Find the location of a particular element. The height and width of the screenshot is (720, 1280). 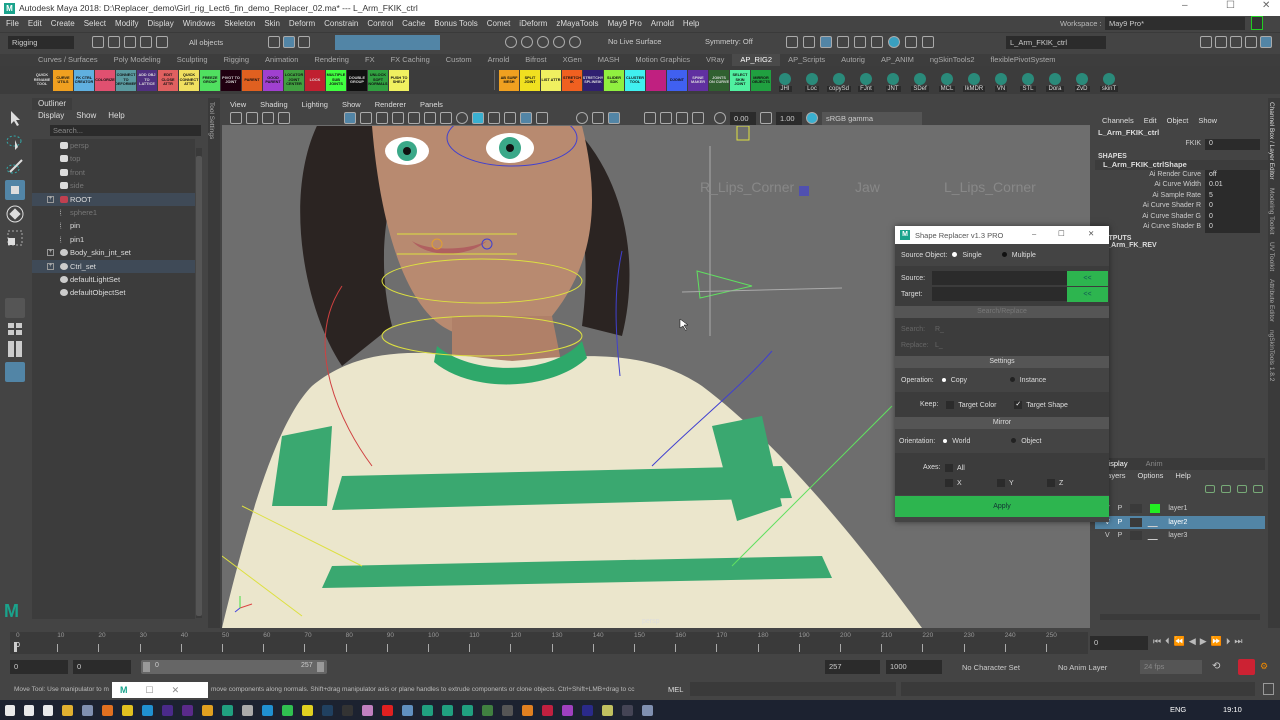

outliner-item: top is located at coordinates (113, 158).